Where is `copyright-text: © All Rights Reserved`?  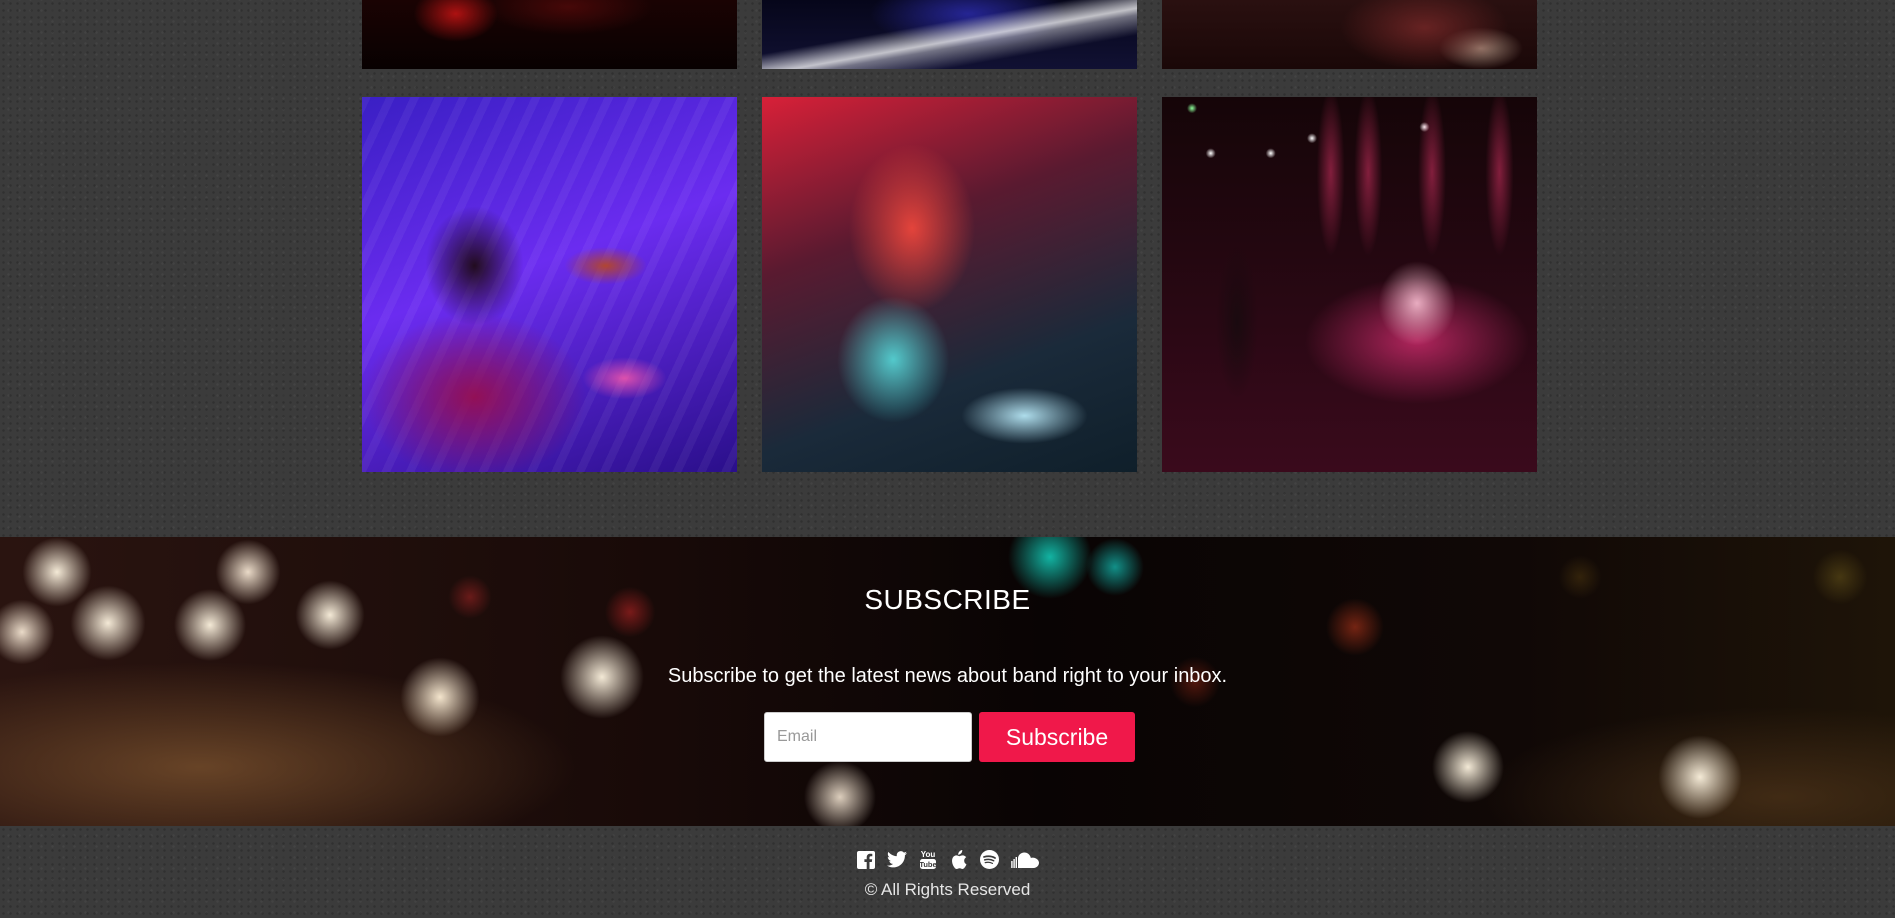
copyright-text: © All Rights Reserved is located at coordinates (947, 889).